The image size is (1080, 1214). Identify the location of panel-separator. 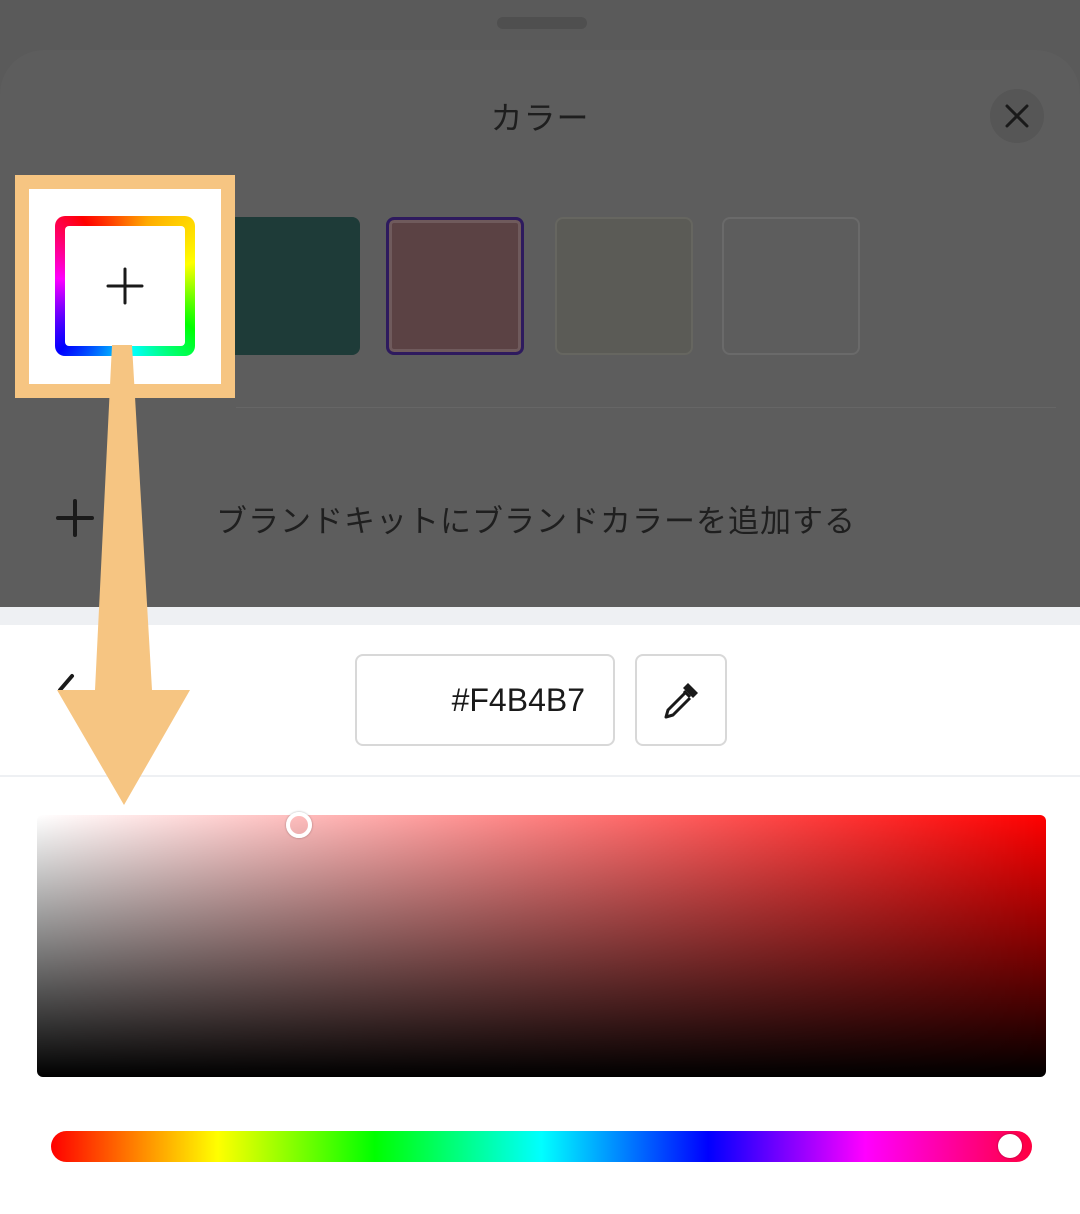
(540, 616).